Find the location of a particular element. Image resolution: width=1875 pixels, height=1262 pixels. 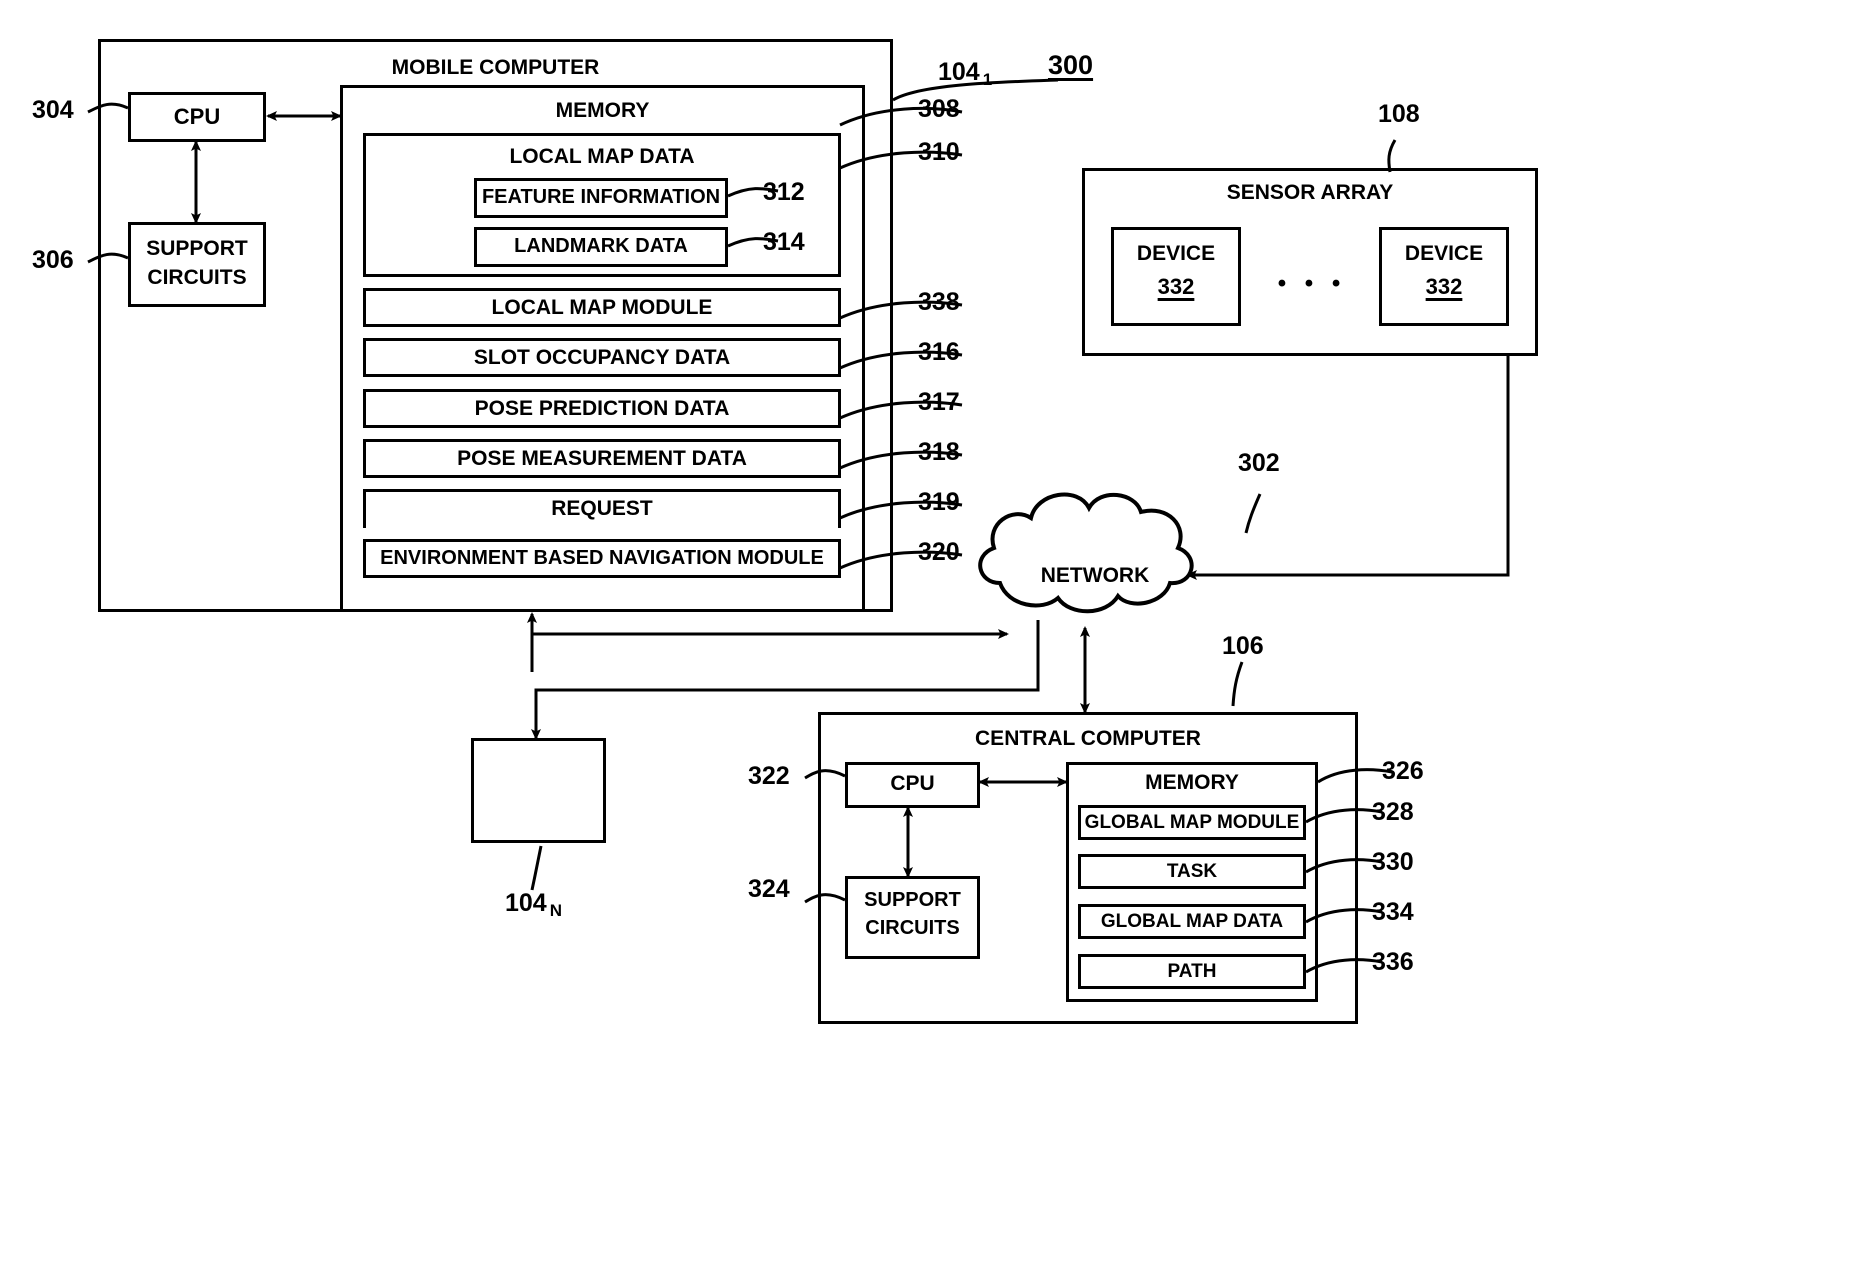

mobile-environment-nav-module-label: ENVIRONMENT BASED NAVIGATION MODULE is located at coordinates (602, 558).